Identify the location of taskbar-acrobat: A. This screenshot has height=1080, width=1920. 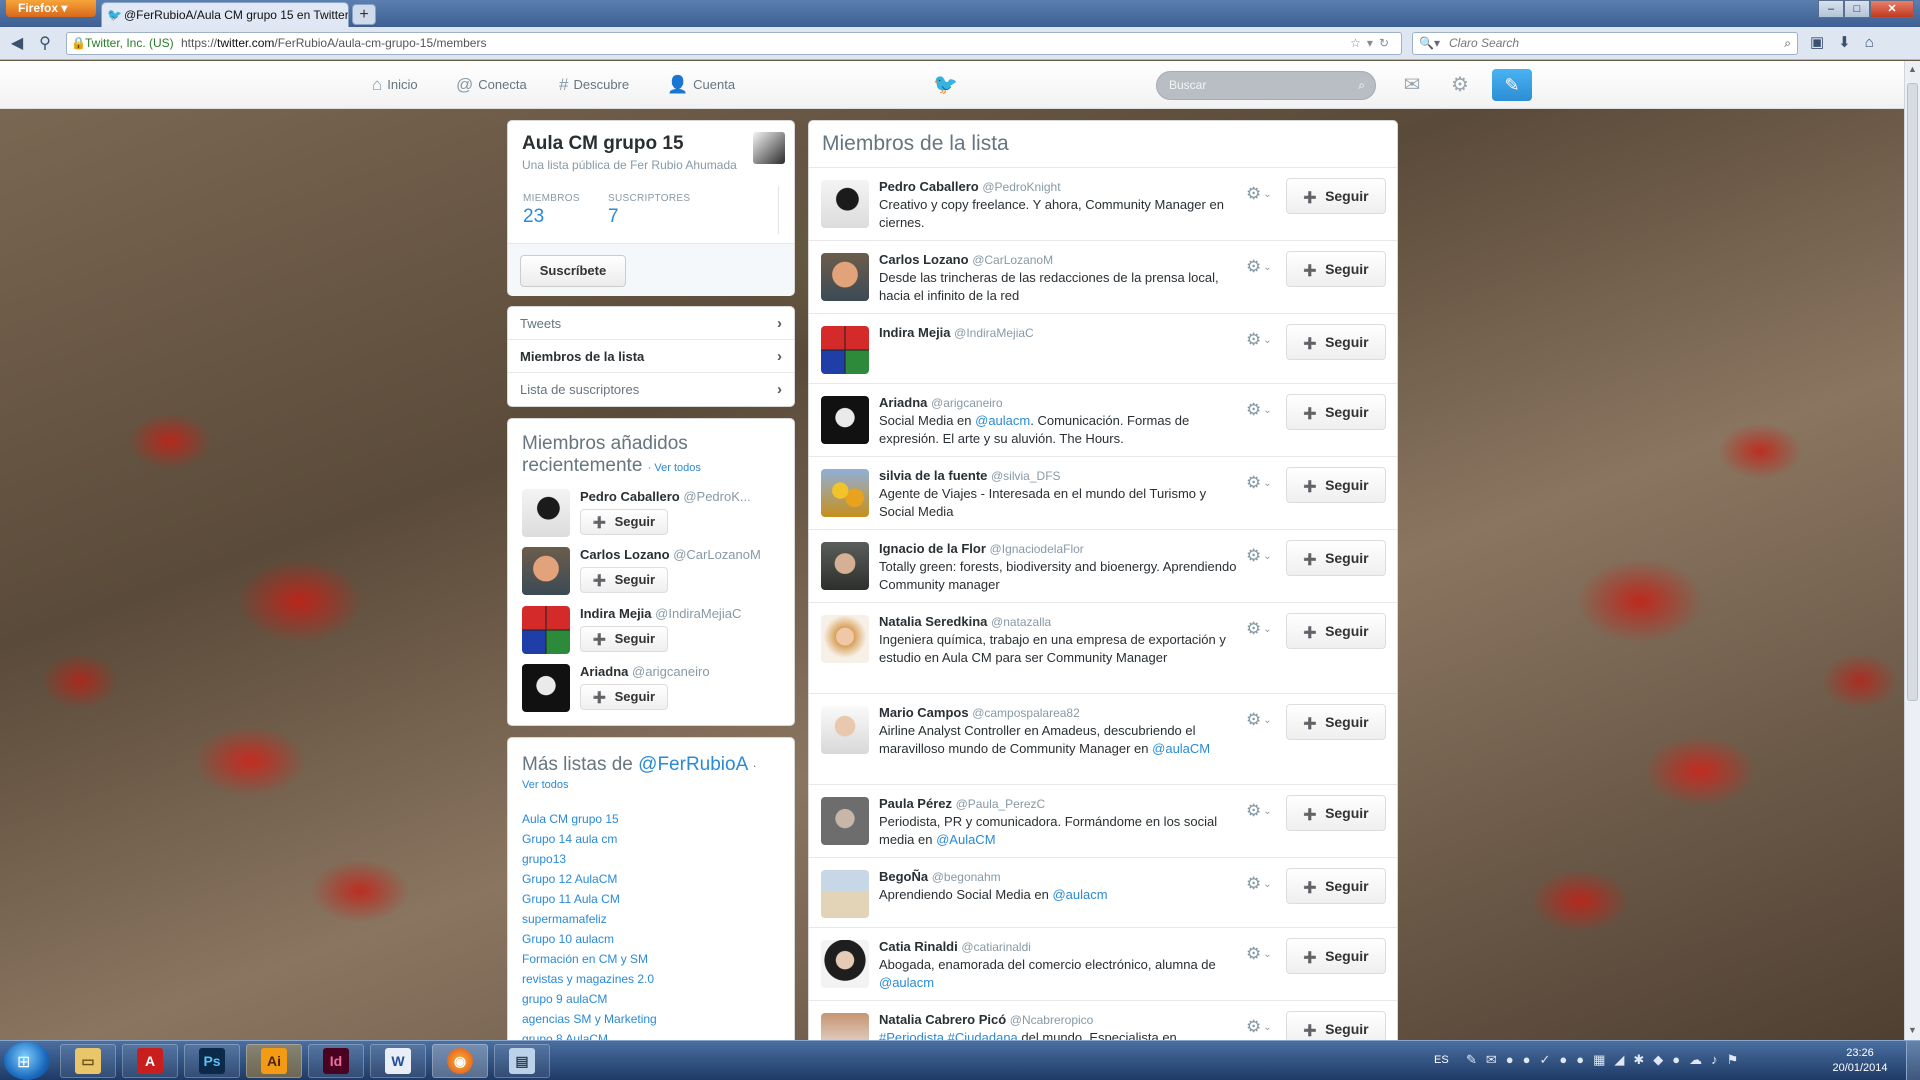
(150, 1061).